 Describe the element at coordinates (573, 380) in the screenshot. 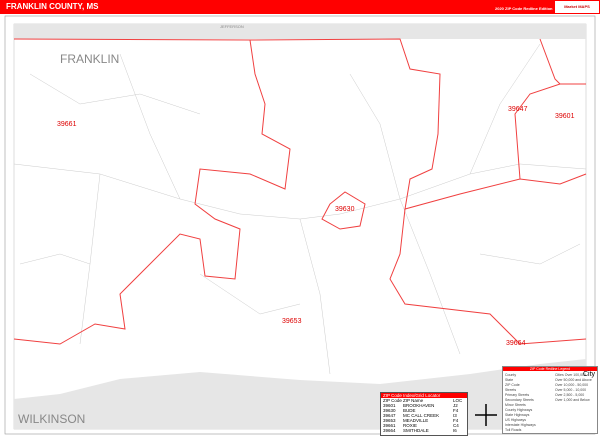

I see `legend-city: Over 50,000 and Above` at that location.